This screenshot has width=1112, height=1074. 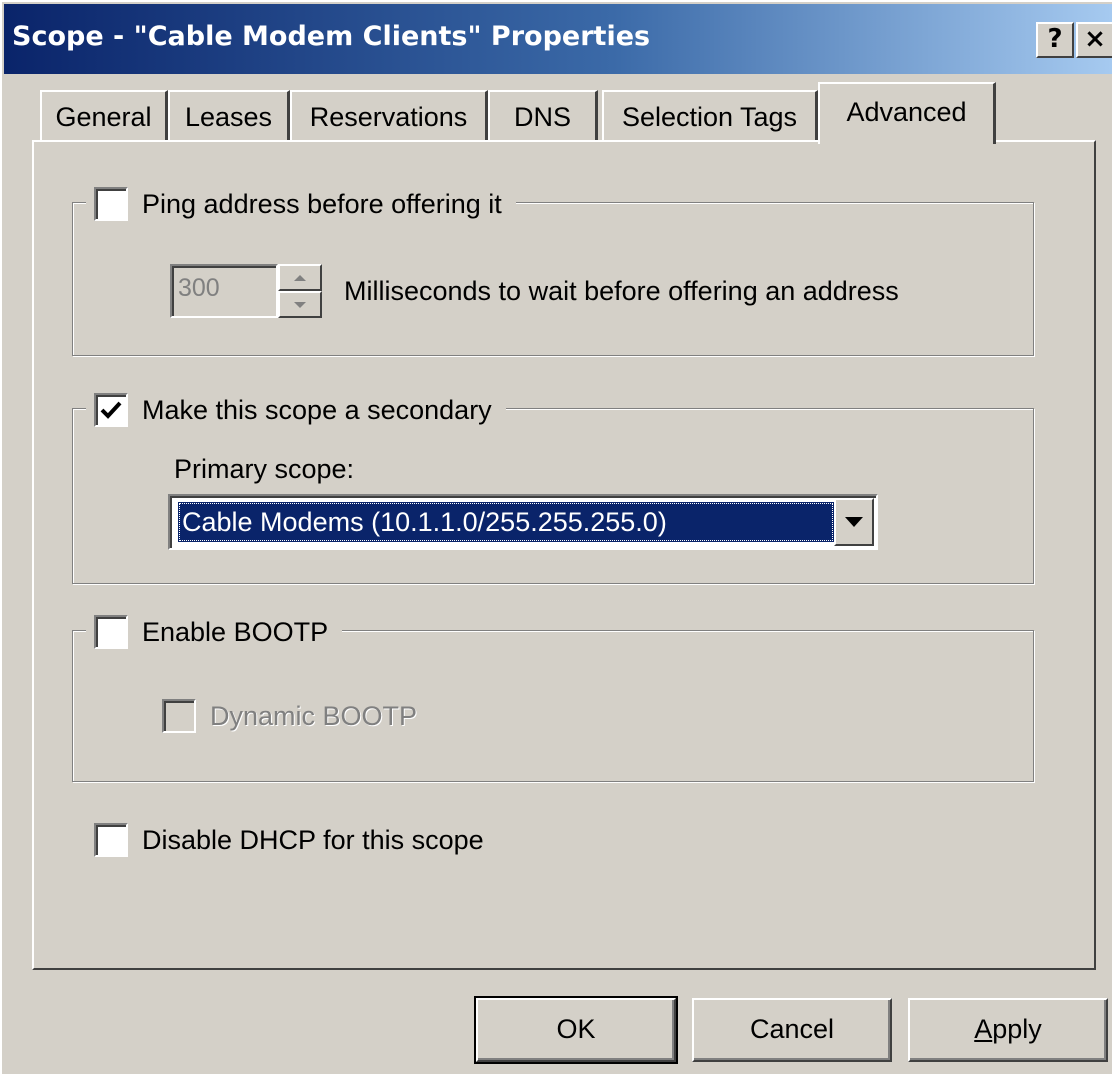 I want to click on apply-accel: A, so click(x=983, y=1029).